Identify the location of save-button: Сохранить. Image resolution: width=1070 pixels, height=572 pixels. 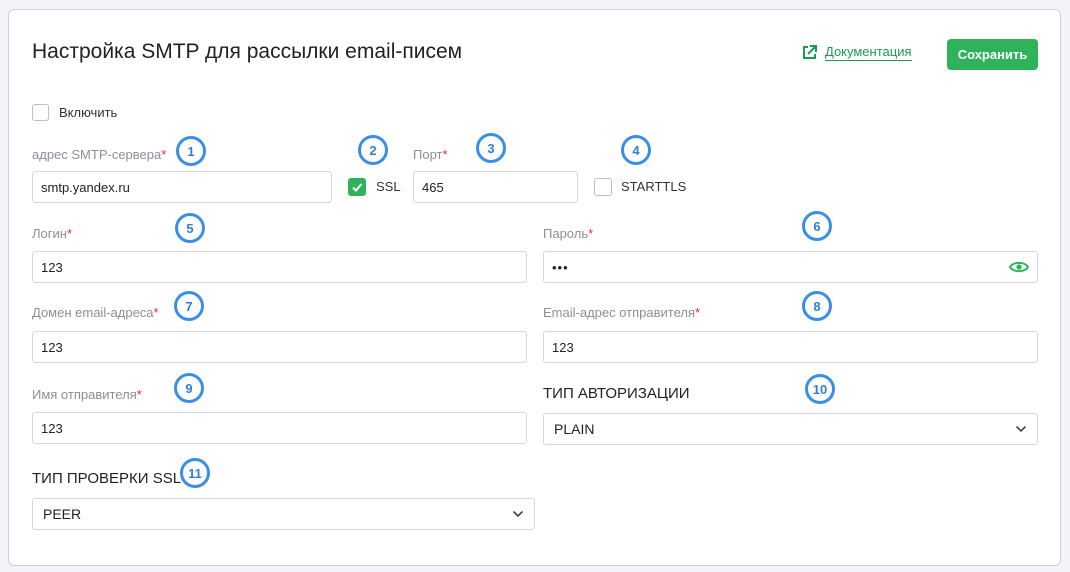
(992, 54).